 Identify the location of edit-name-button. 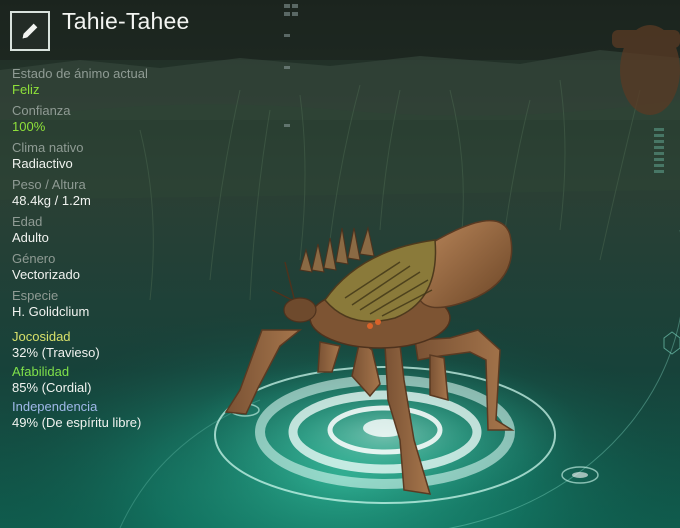
(30, 31).